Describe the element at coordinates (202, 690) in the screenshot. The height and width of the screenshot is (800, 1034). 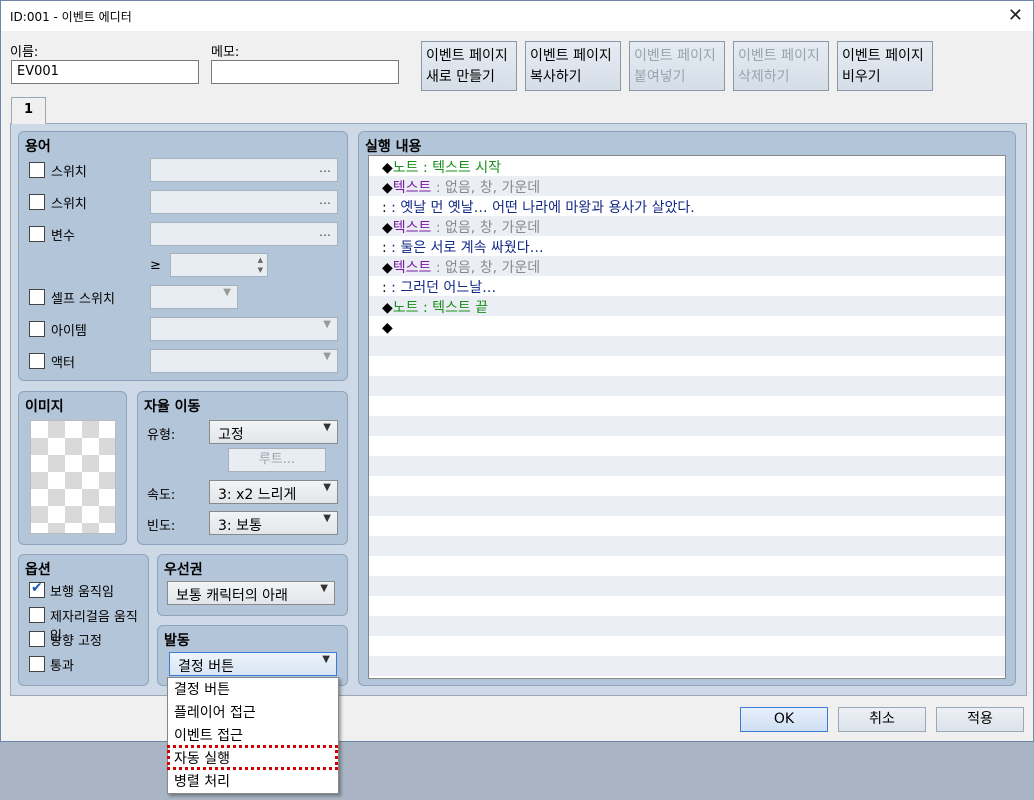
I see `trigger-option-action-button: 결정 버튼` at that location.